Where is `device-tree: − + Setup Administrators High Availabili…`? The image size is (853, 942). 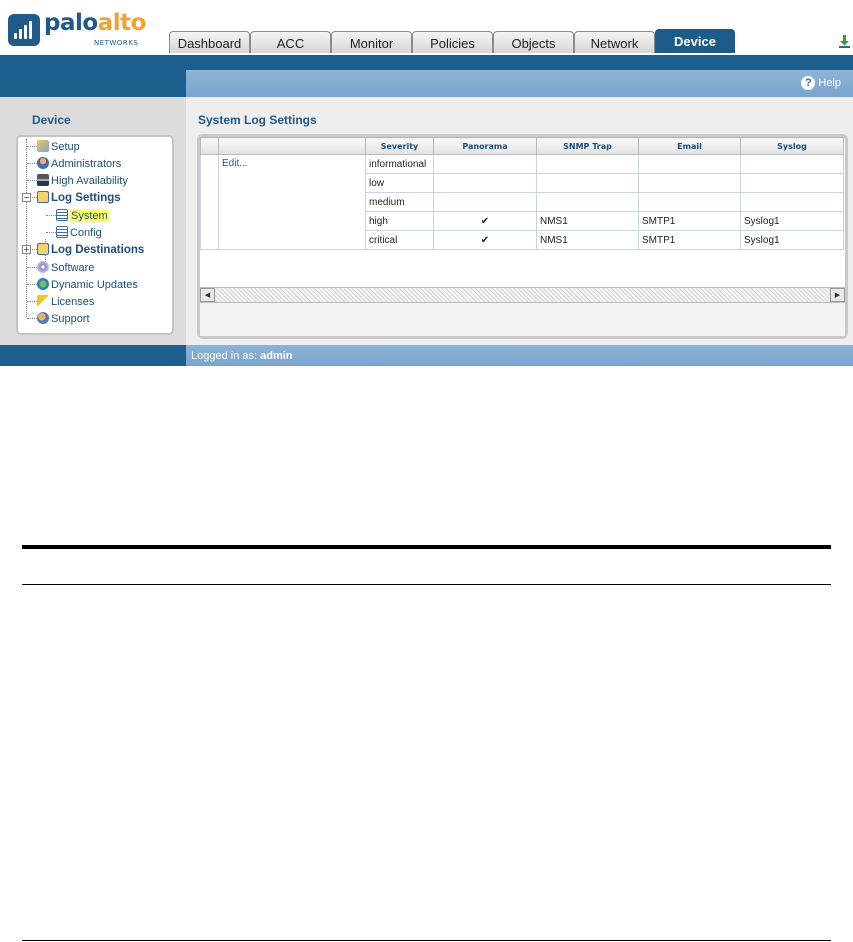
device-tree: − + Setup Administrators High Availabili… is located at coordinates (95, 235).